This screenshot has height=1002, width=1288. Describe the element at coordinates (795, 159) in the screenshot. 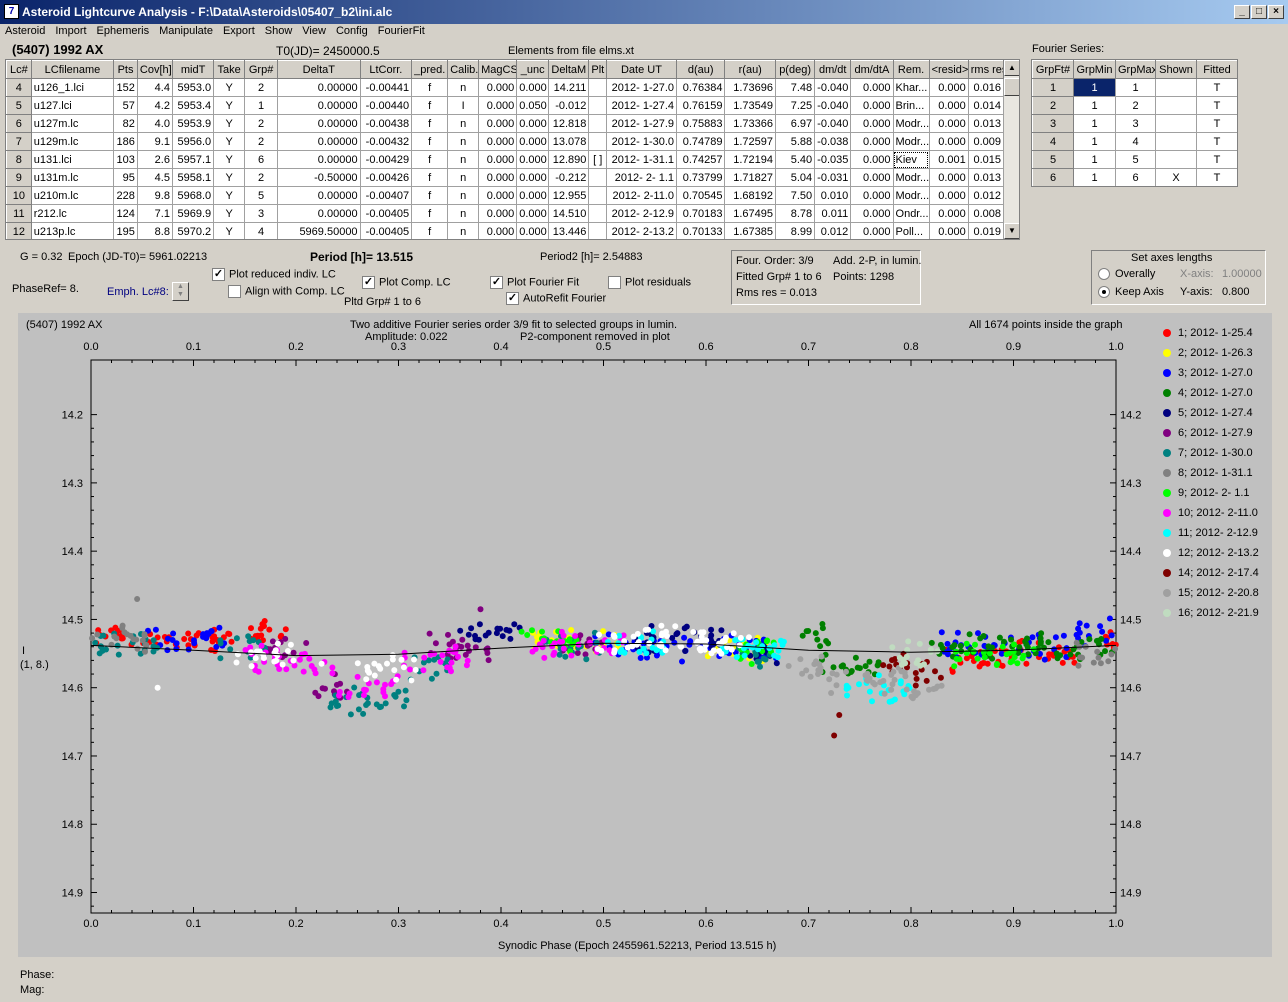

I see `lc-cell: 5.40` at that location.